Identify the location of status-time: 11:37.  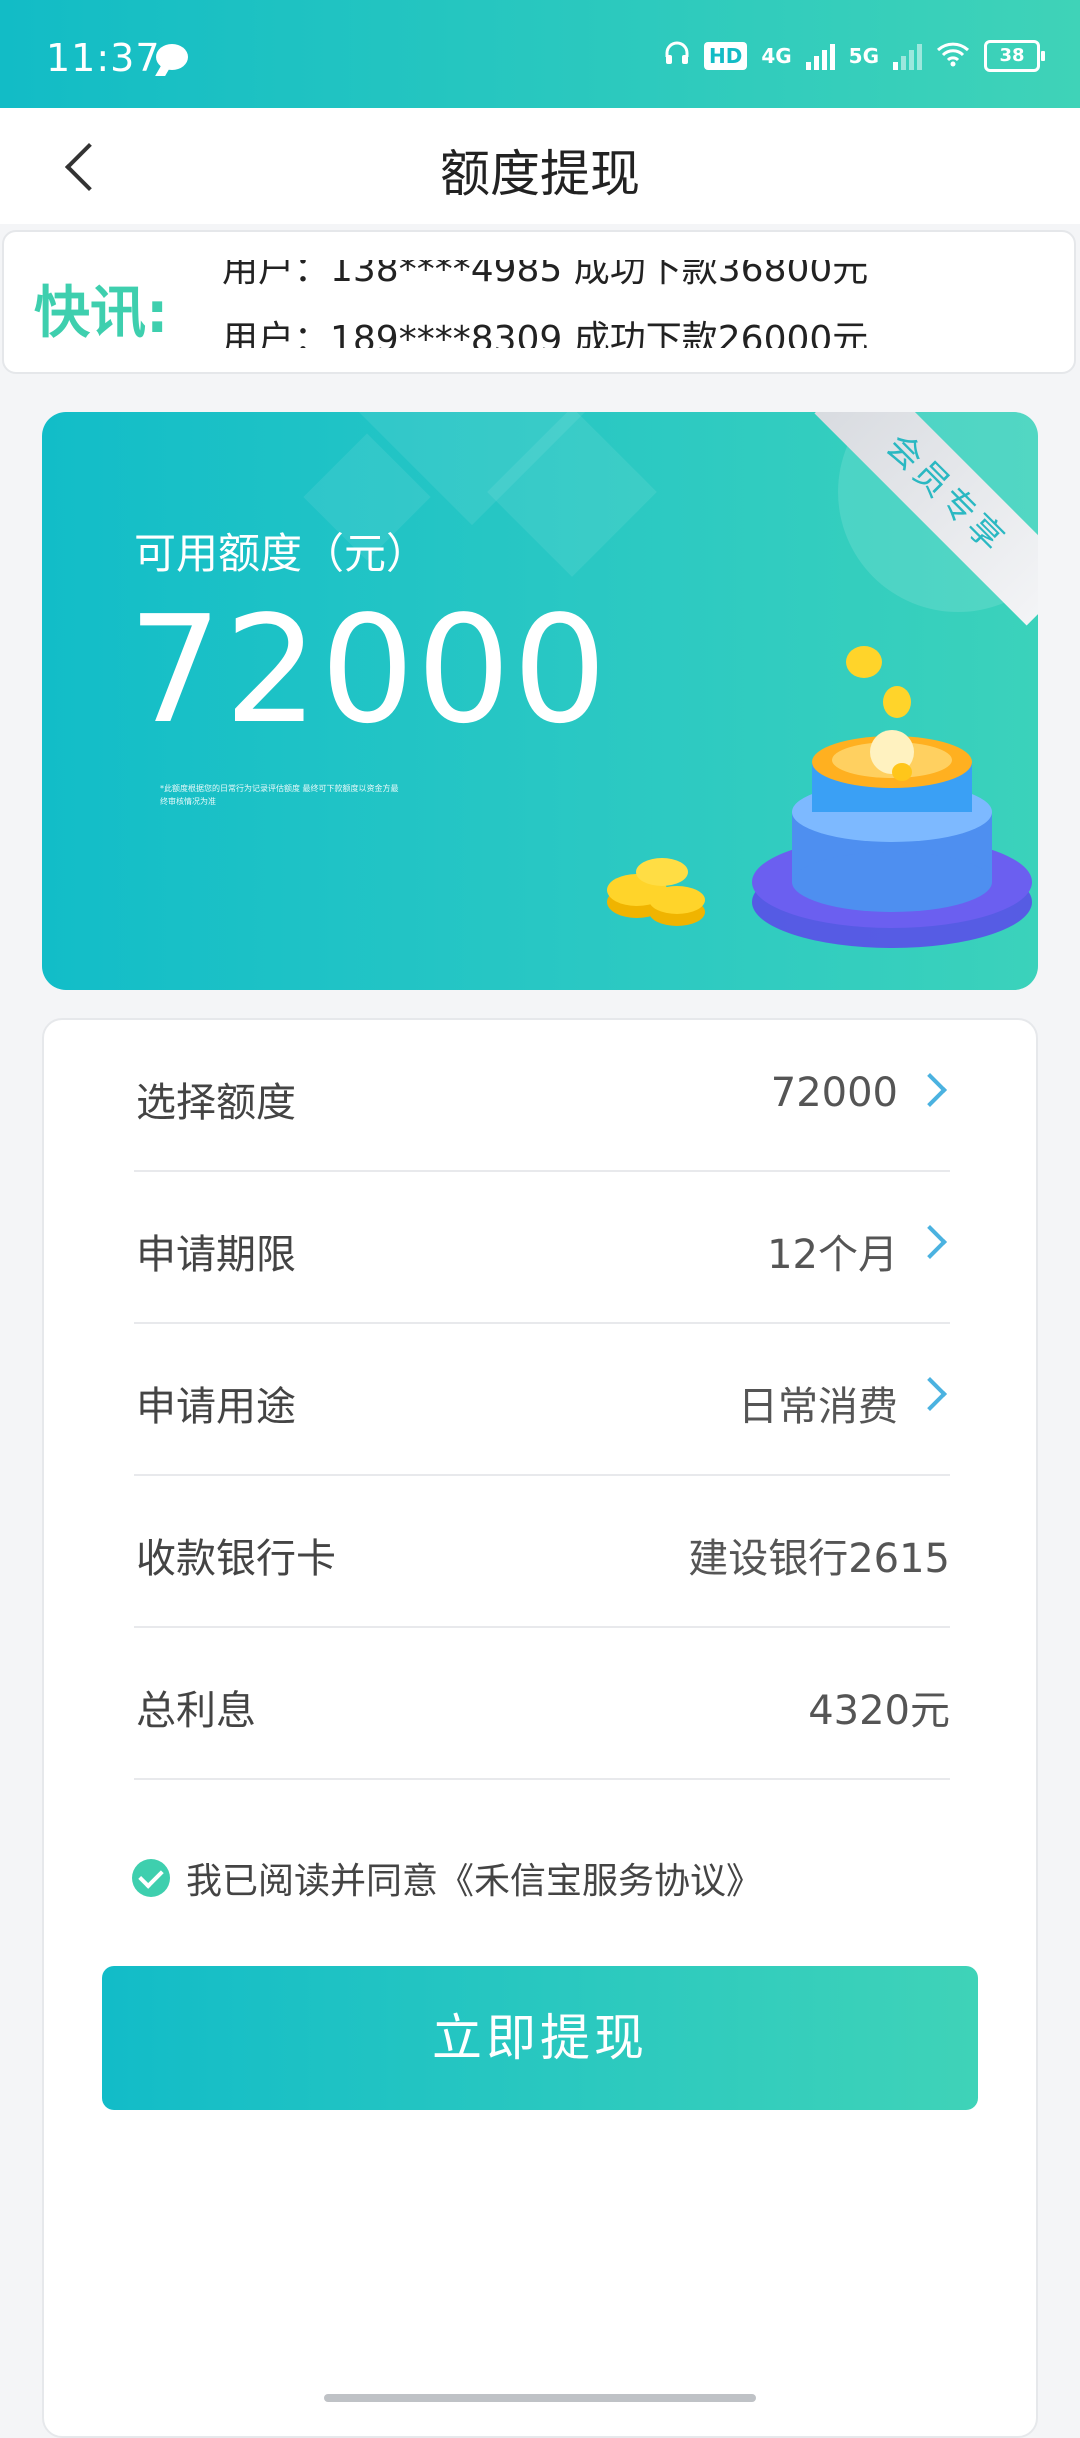
(103, 58).